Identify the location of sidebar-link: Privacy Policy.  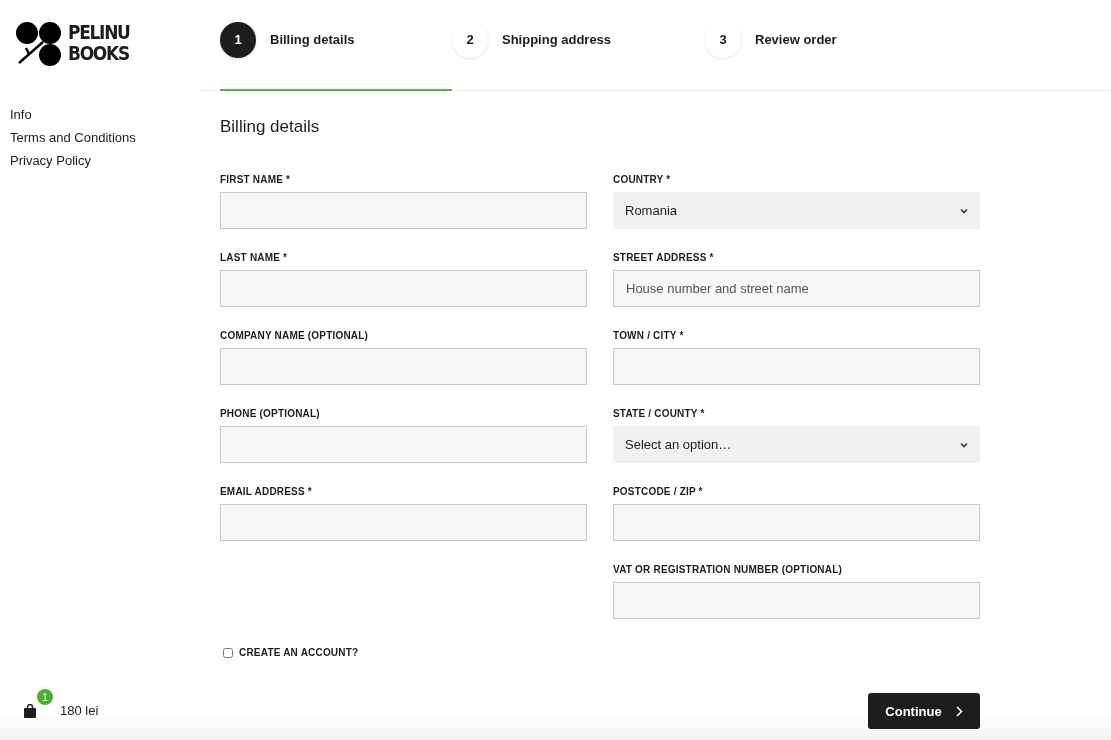
(50, 160).